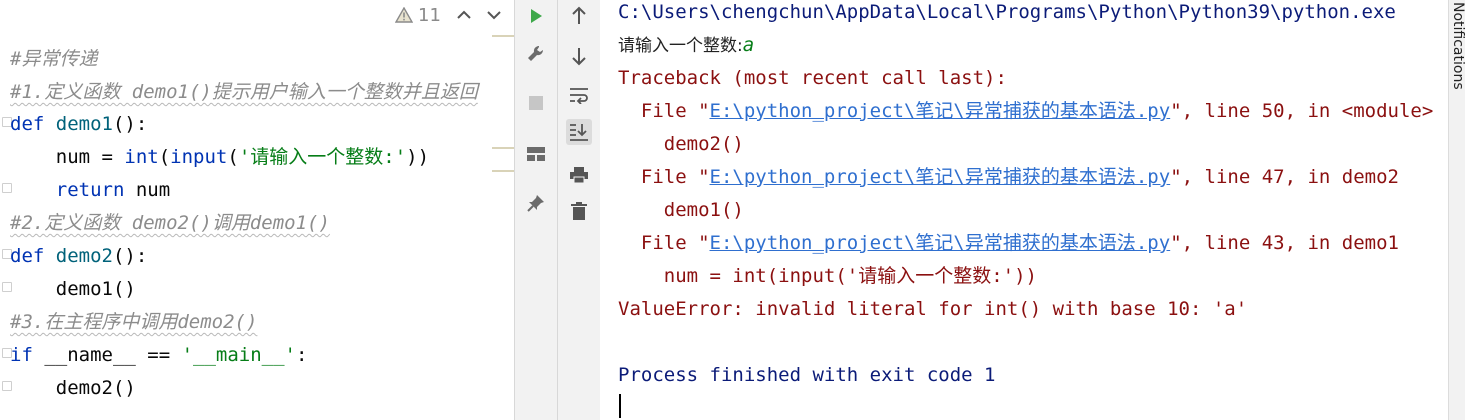 Image resolution: width=1465 pixels, height=420 pixels. I want to click on pin-tab-button, so click(536, 203).